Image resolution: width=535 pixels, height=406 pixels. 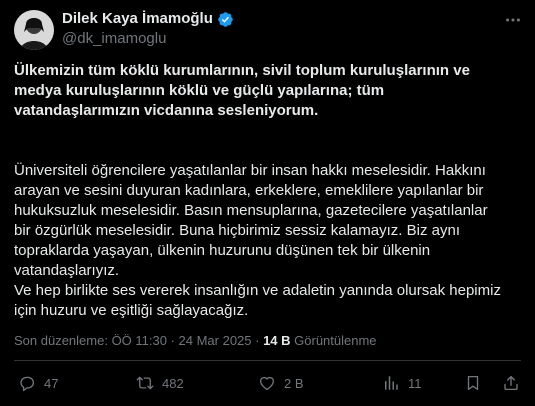 I want to click on bookmark-button, so click(x=473, y=383).